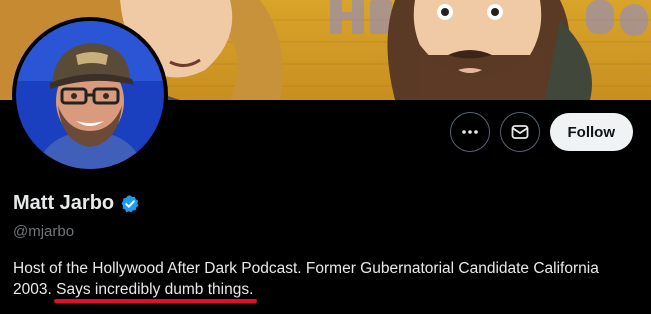  Describe the element at coordinates (44, 231) in the screenshot. I see `profile-handle: @mjarbo` at that location.